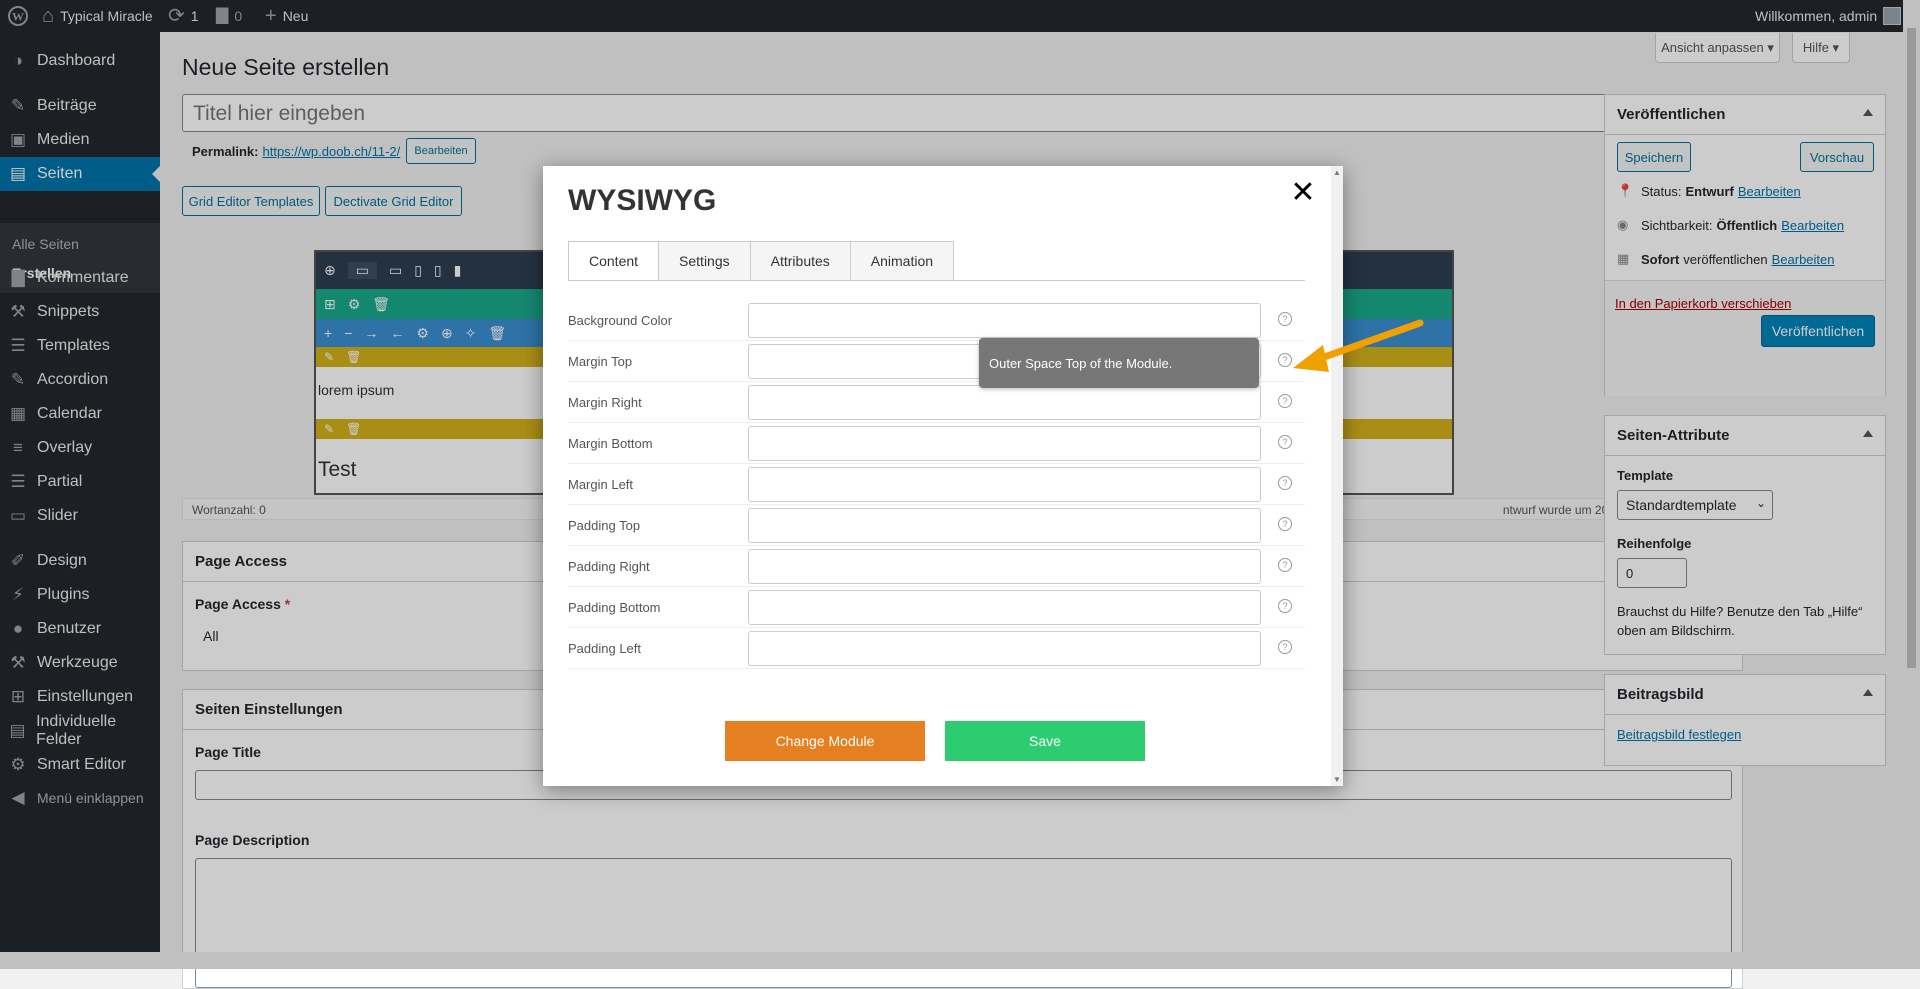  Describe the element at coordinates (1004, 525) in the screenshot. I see `padding-top-input` at that location.